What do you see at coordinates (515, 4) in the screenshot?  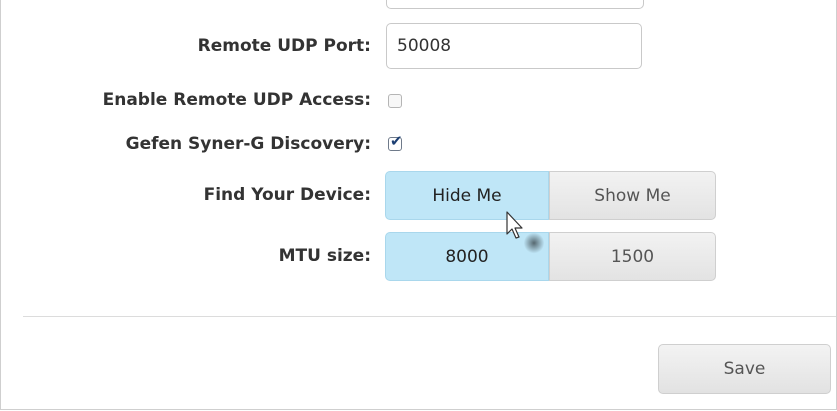 I see `previous-field-input` at bounding box center [515, 4].